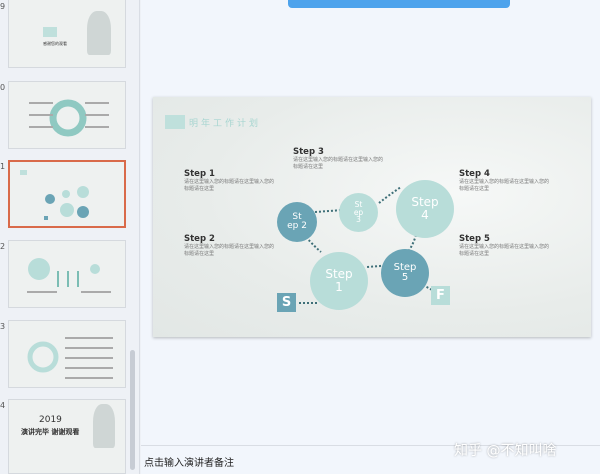 Image resolution: width=600 pixels, height=474 pixels. Describe the element at coordinates (189, 461) in the screenshot. I see `speaker-notes-input: 点击输入演讲者备注` at that location.